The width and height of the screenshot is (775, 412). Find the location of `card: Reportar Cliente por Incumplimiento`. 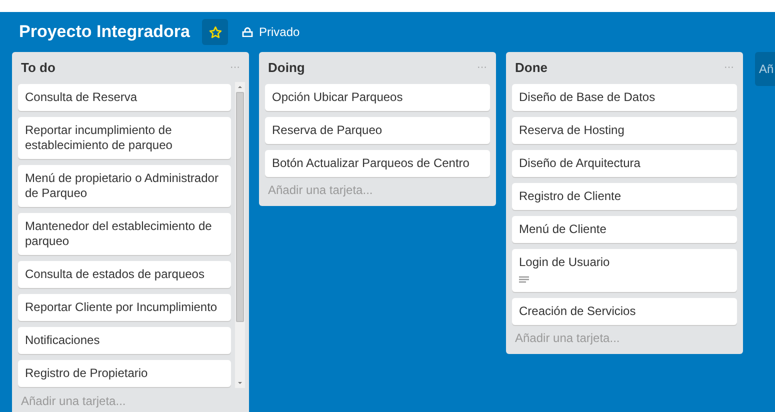

card: Reportar Cliente por Incumplimiento is located at coordinates (124, 307).